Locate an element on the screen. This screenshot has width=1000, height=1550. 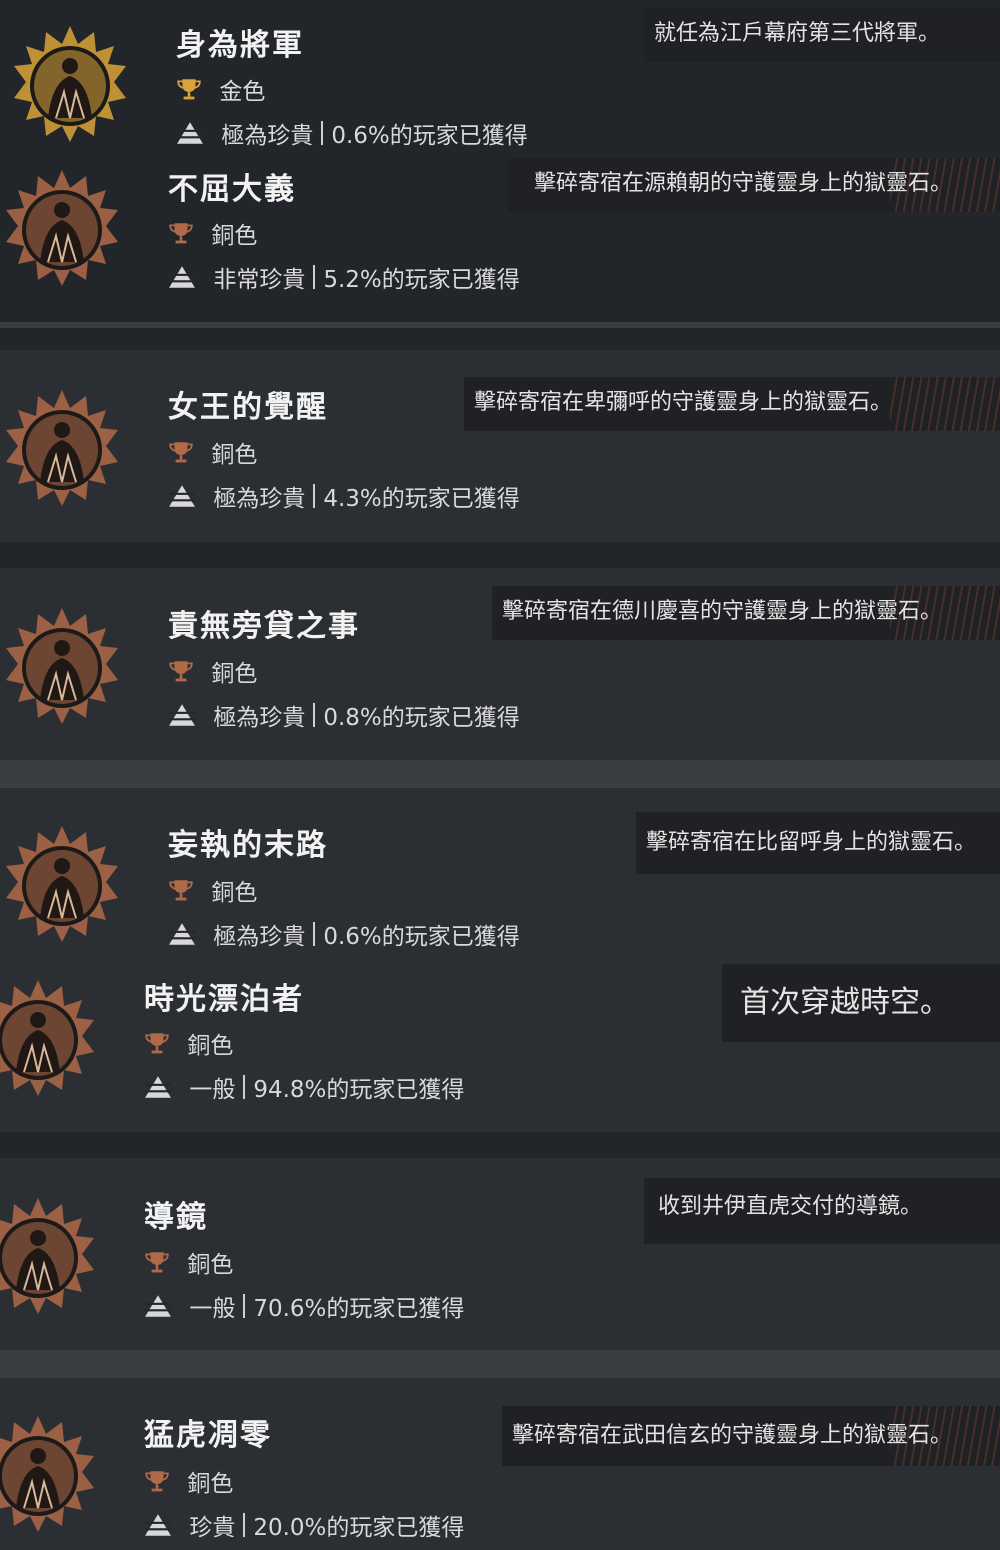
shogun-emblem-icon is located at coordinates (70, 84).